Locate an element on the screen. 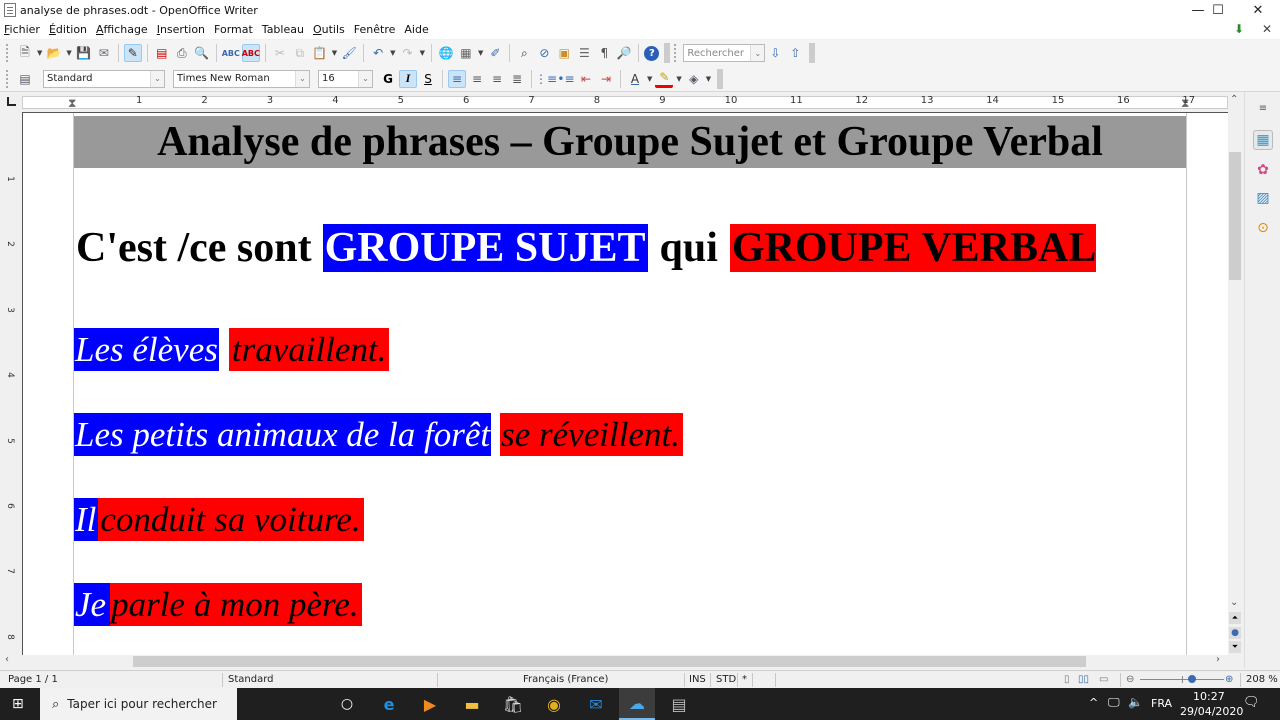 The image size is (1280, 720). undo-icon: ↶ is located at coordinates (378, 53).